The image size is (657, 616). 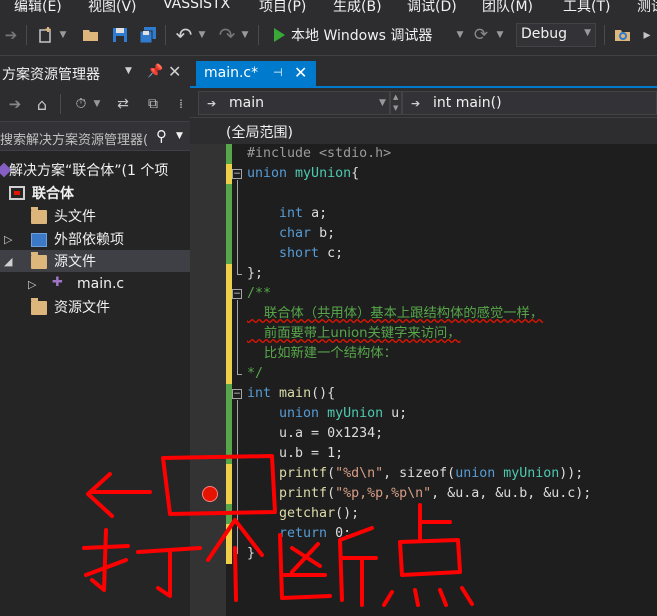 What do you see at coordinates (362, 36) in the screenshot?
I see `run-label: 本地 Windows 调试器` at bounding box center [362, 36].